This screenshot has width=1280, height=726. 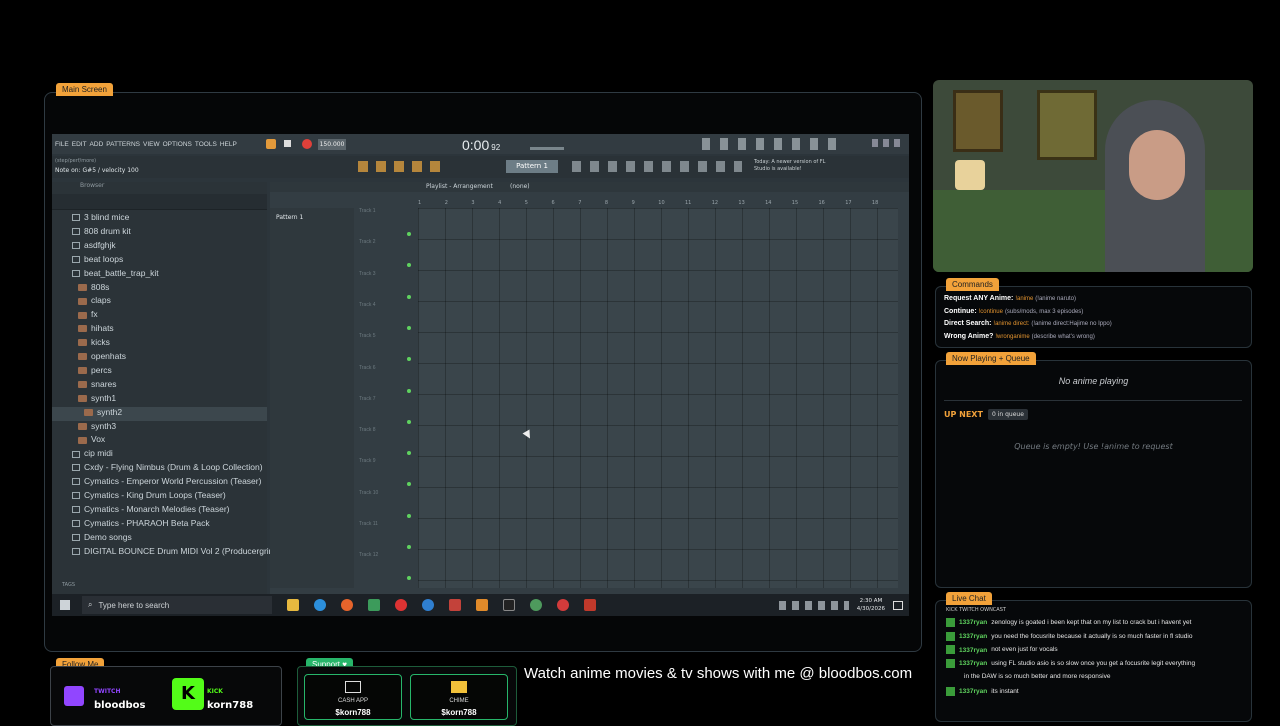 What do you see at coordinates (159, 247) in the screenshot?
I see `browser-item: asdfghjk` at bounding box center [159, 247].